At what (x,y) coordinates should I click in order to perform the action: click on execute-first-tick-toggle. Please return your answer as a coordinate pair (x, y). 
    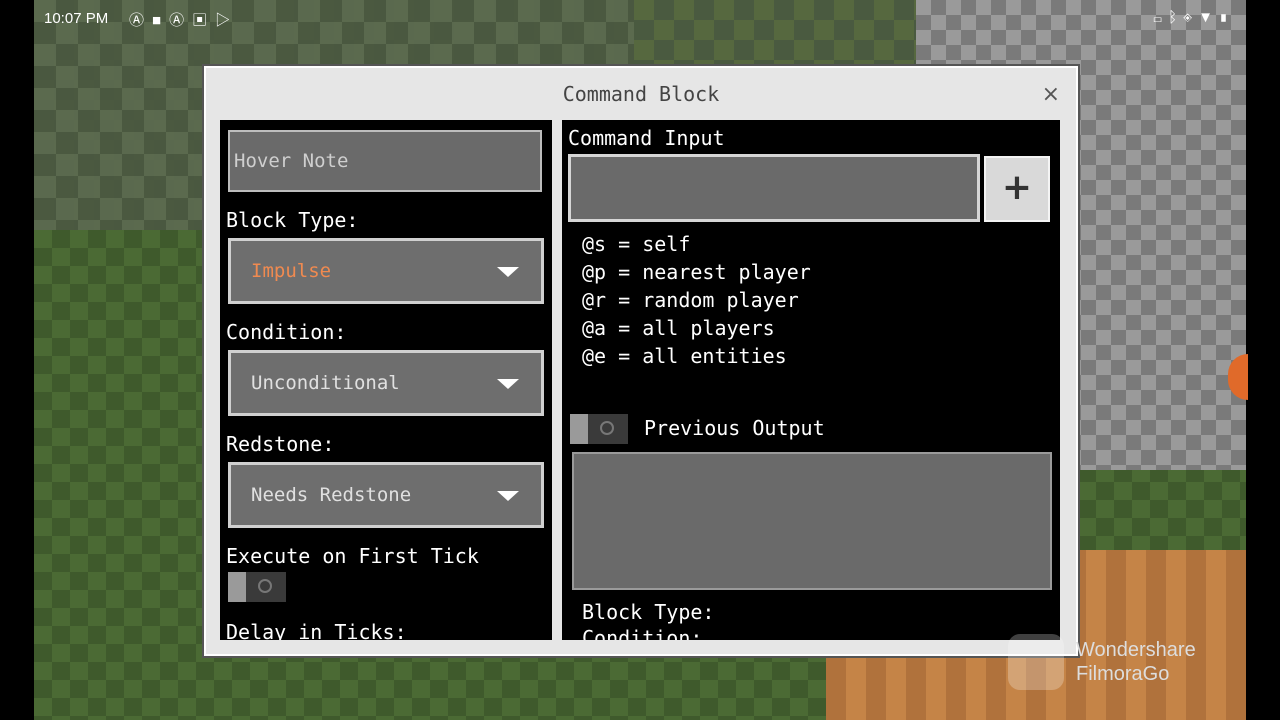
    Looking at the image, I should click on (257, 587).